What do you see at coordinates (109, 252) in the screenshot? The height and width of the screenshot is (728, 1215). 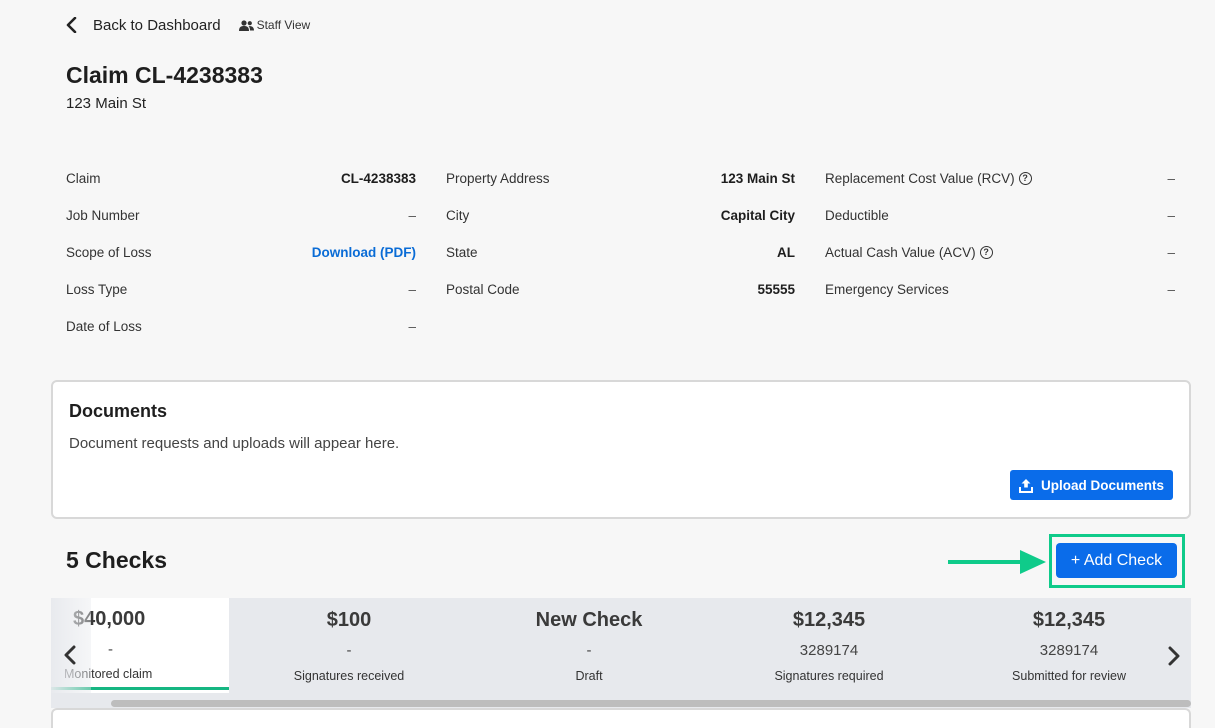 I see `detail-label: Scope of Loss` at bounding box center [109, 252].